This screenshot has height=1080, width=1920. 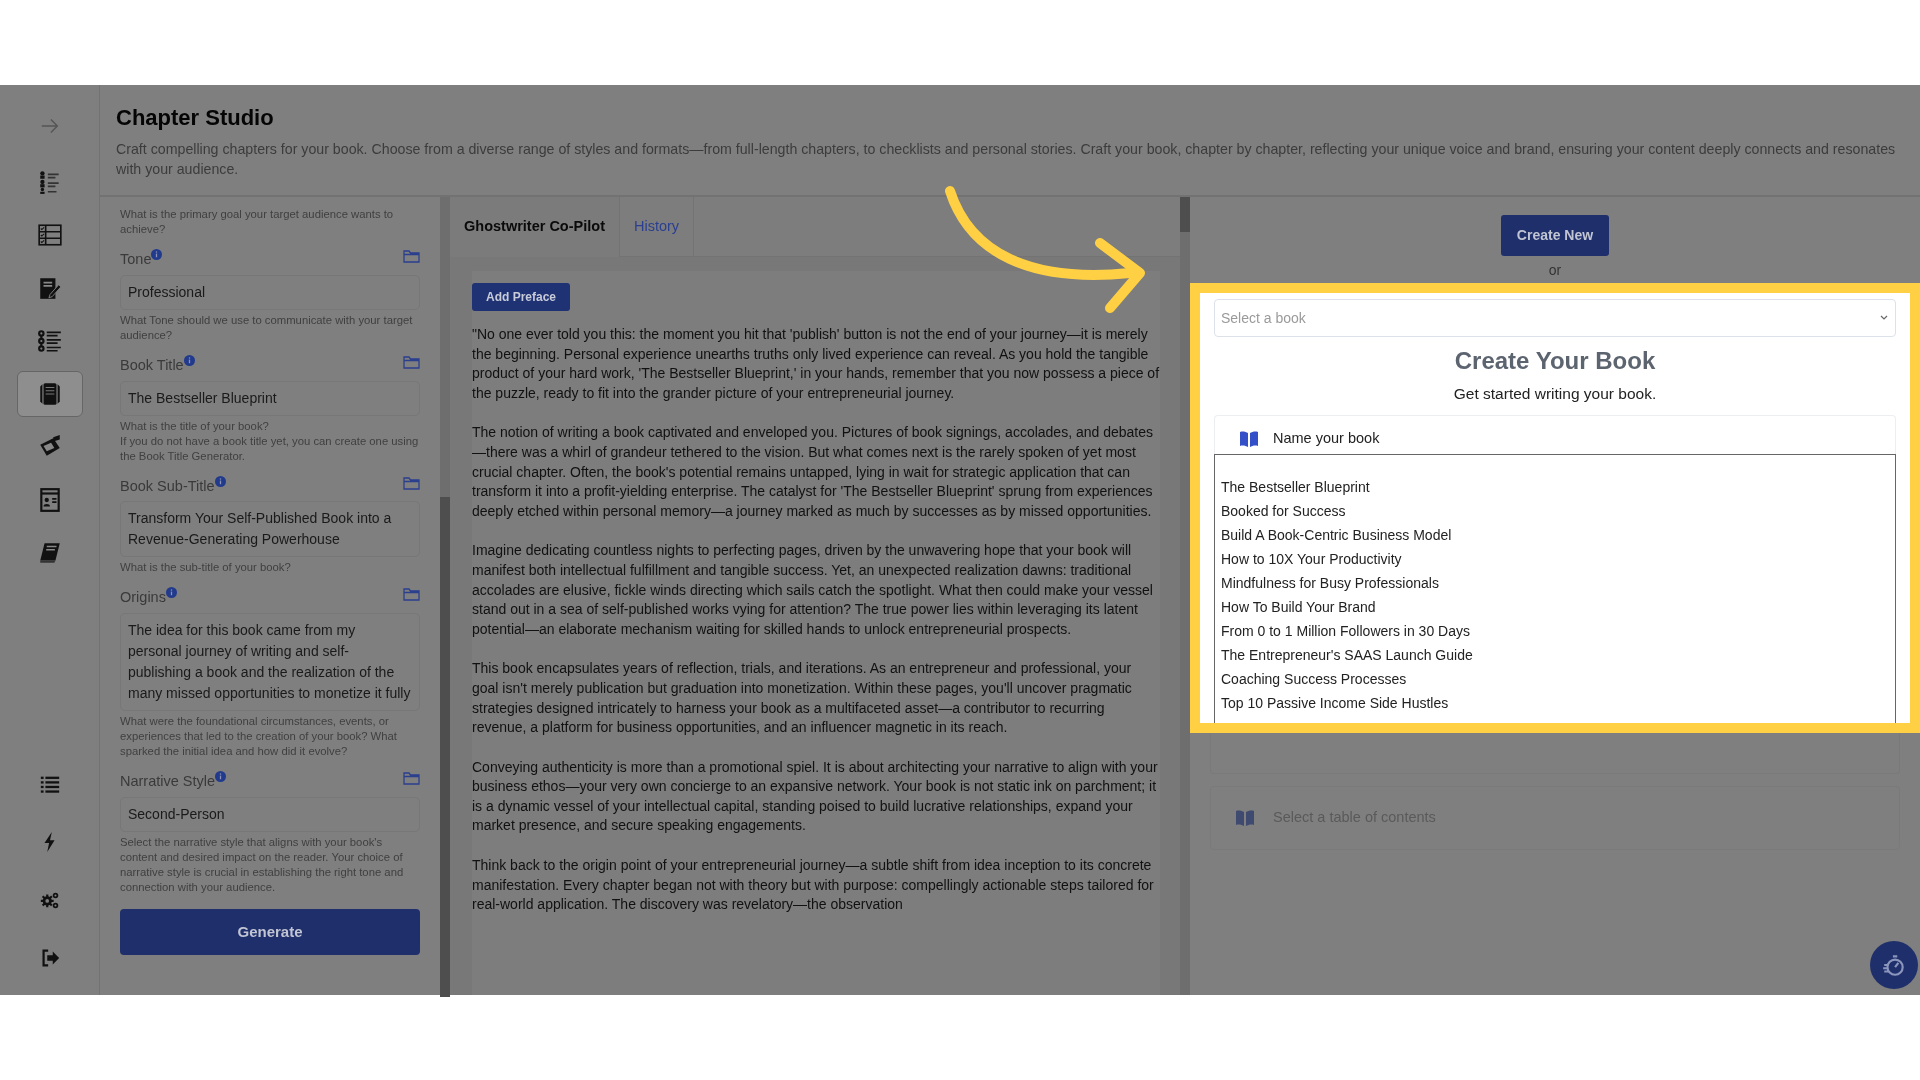 What do you see at coordinates (813, 472) in the screenshot?
I see `paragraph: The notion of writing a book captivated and enveloped you. Pictures of book signings, accolades, and debates—there was a whirl of grandeur tethered to the vision. But what comes next is the rarely spoken of yet most crucial chapter. Often, the book's potential remains untapped, lying in wait for strategic application that can transform it into a profit-yielding enterprise. The catalyst for 'The Bestseller Blueprint' sprung from experiences deeply etched within personal memory—a journey marked as much by successes as by missed opportunities.` at bounding box center [813, 472].